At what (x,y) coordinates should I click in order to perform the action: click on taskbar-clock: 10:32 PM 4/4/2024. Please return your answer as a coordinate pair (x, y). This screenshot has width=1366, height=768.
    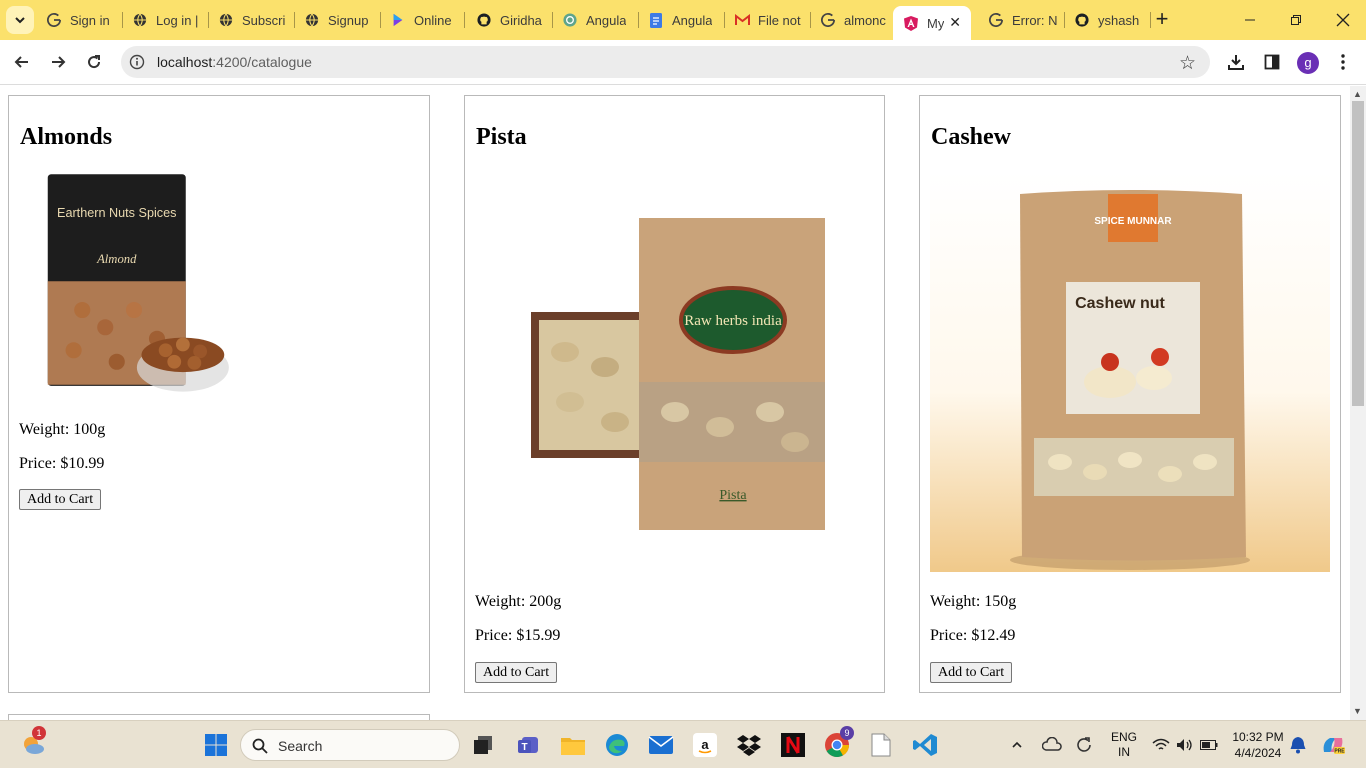
    Looking at the image, I should click on (1258, 745).